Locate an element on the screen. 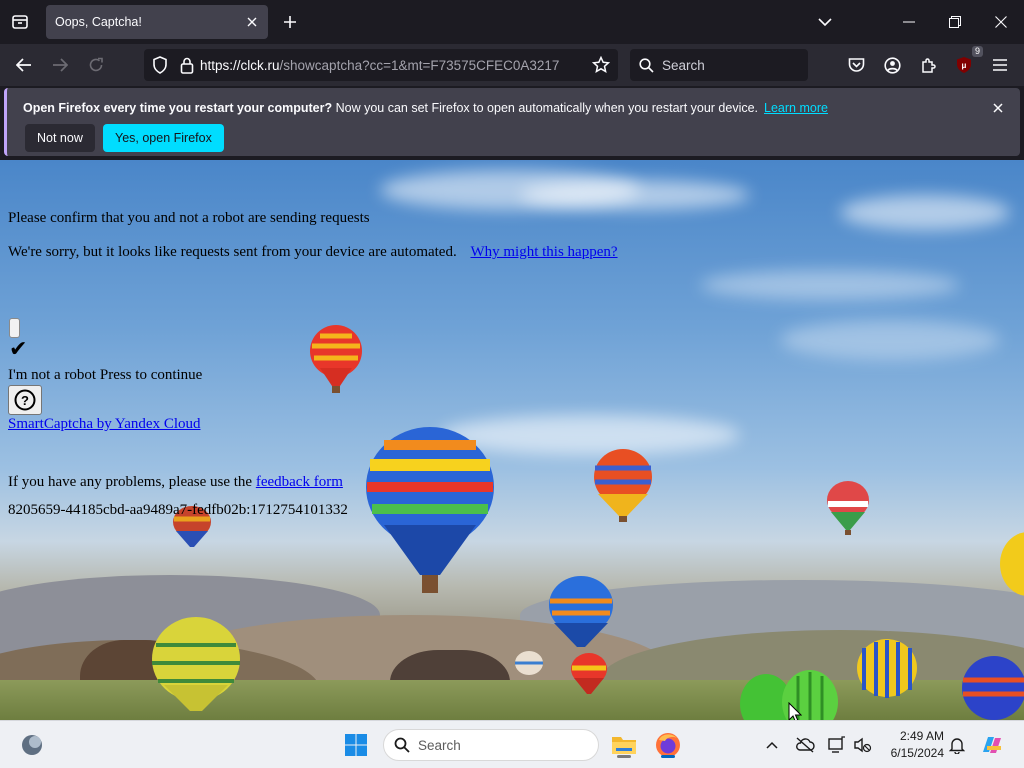 This screenshot has height=768, width=1024. shield-icon is located at coordinates (160, 65).